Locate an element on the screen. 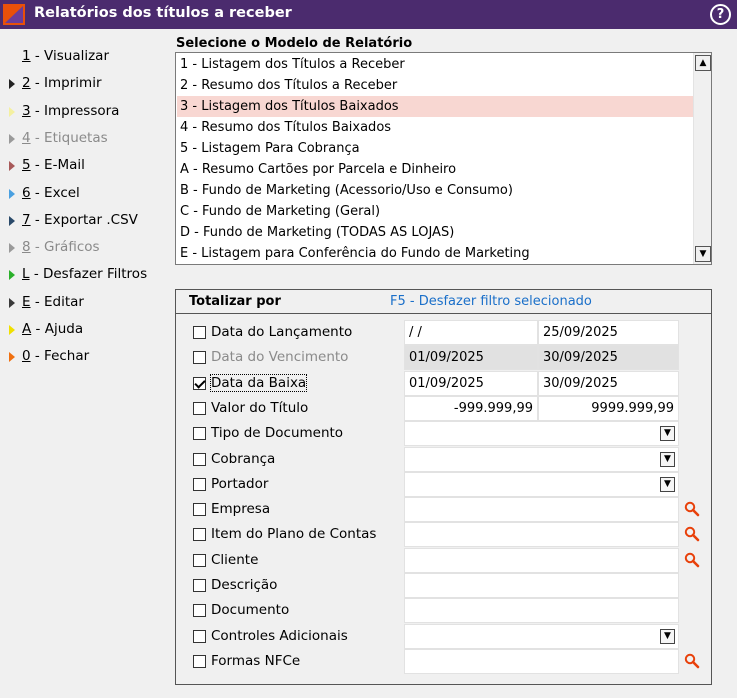 The height and width of the screenshot is (698, 737). sidebar-item-gráficos: 8 - Gráficos is located at coordinates (76, 248).